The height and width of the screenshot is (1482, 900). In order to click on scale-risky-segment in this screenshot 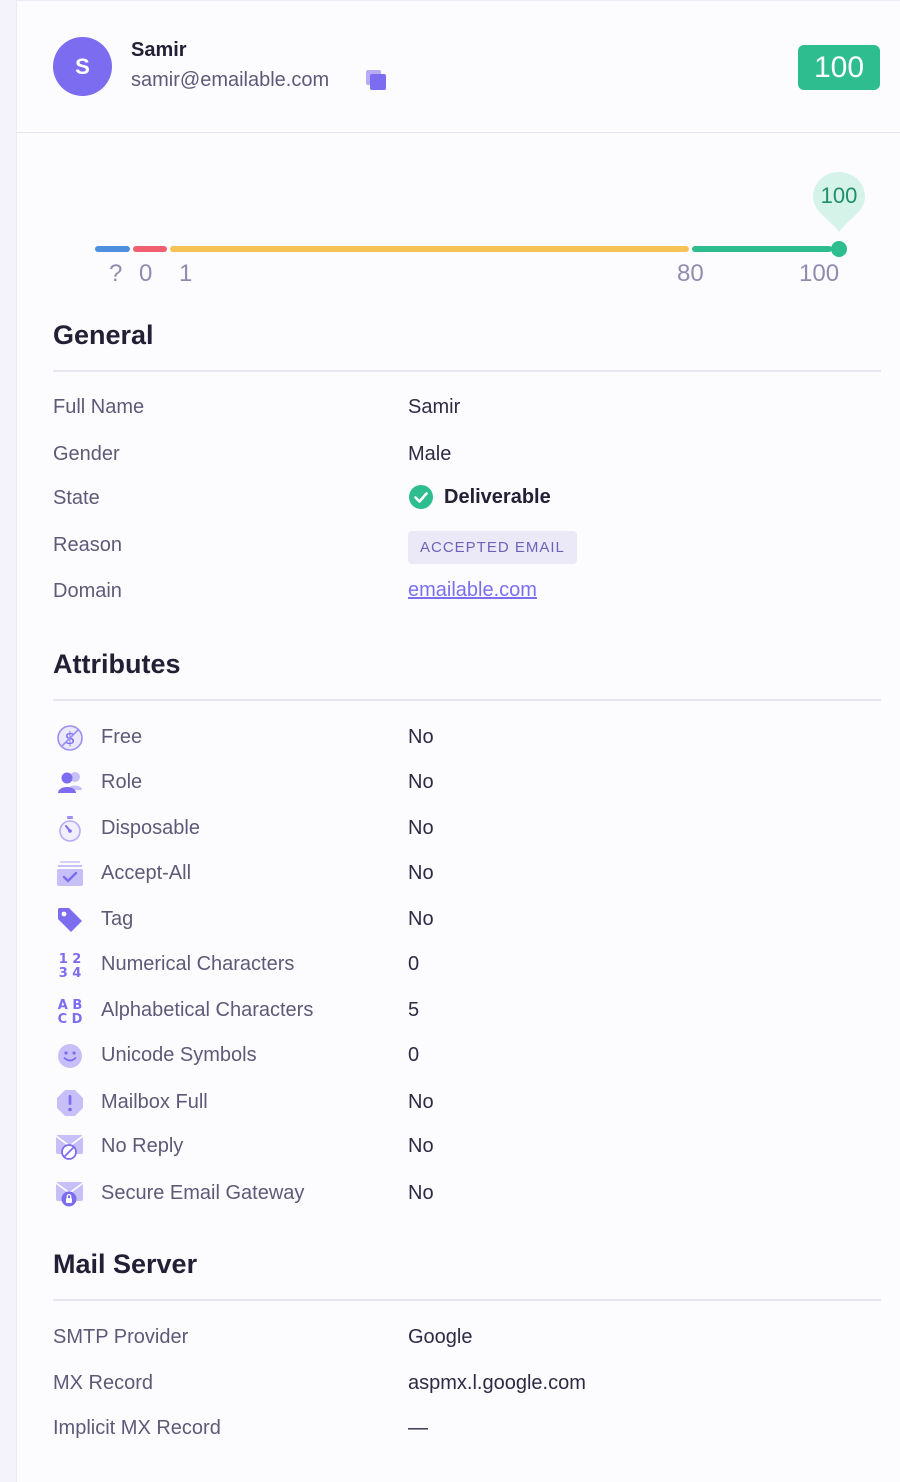, I will do `click(429, 249)`.